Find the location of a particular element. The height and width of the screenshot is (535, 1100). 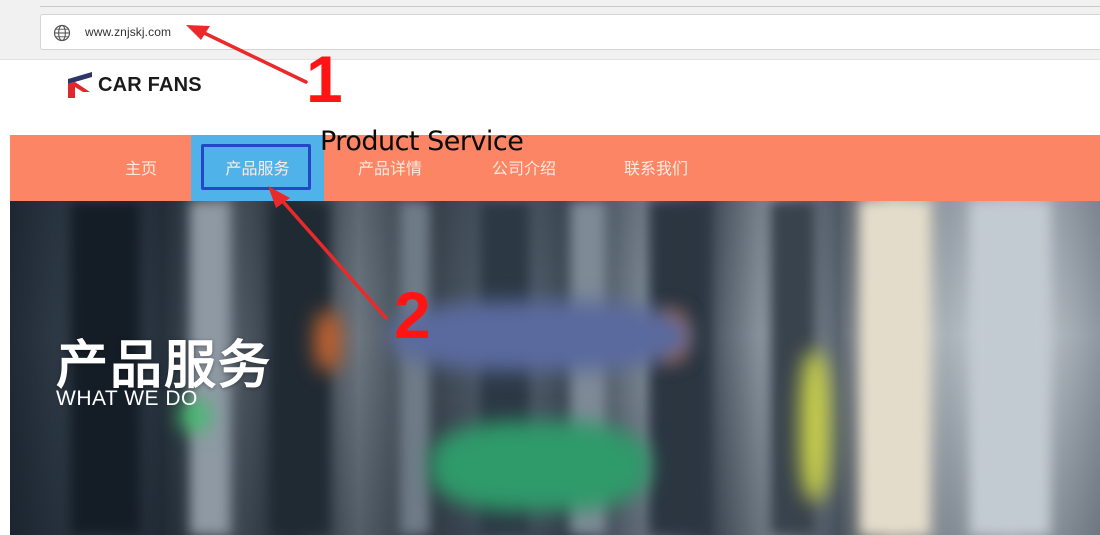

nav-item-label: 主页 is located at coordinates (140, 169).